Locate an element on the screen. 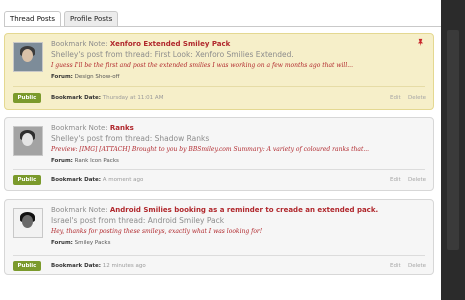 The height and width of the screenshot is (300, 465). forum-info: Forum: Design Show-off is located at coordinates (85, 77).